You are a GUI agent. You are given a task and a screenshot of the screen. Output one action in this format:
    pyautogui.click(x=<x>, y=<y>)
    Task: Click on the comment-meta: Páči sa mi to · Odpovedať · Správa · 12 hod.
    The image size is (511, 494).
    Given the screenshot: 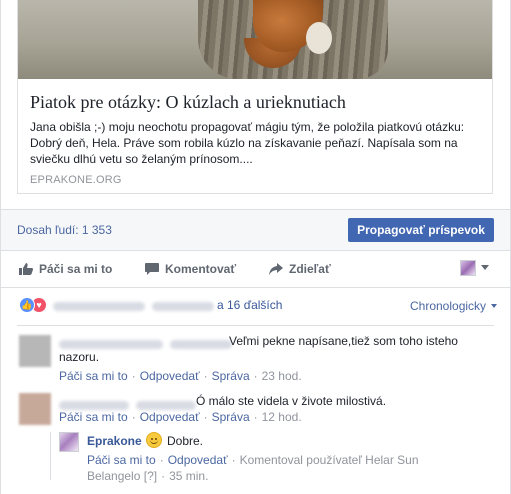 What is the action you would take?
    pyautogui.click(x=180, y=417)
    